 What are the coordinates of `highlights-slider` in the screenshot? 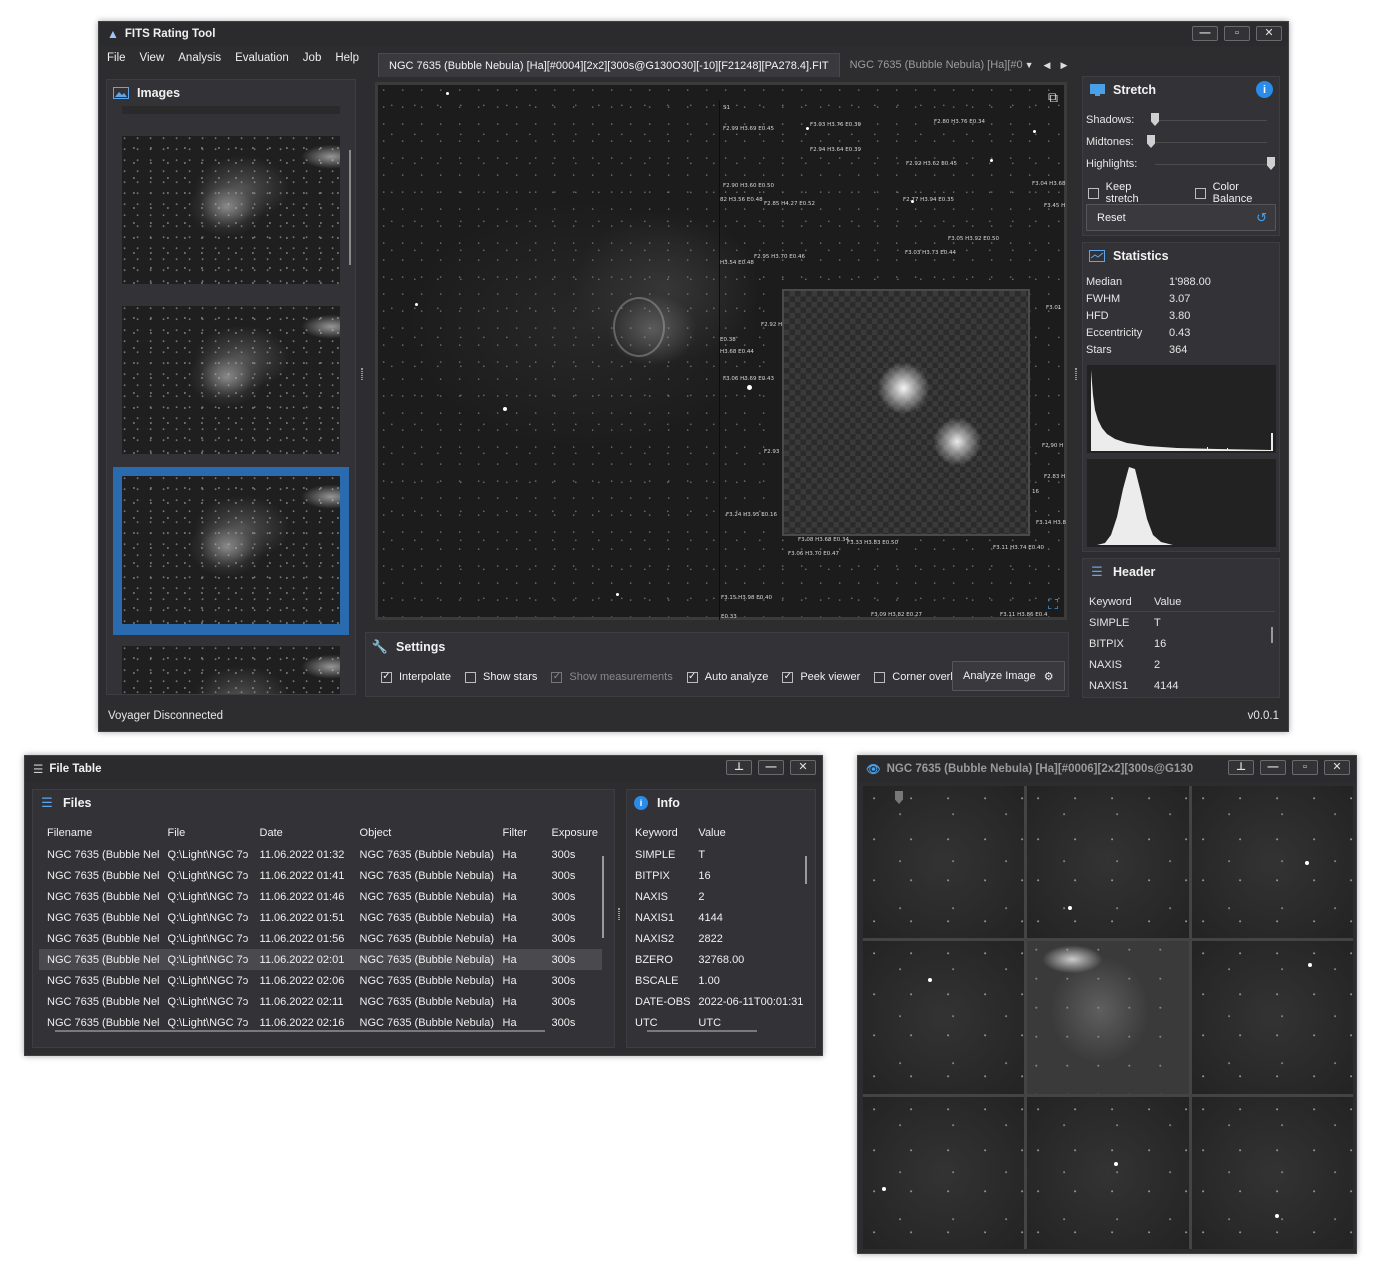 It's located at (1271, 163).